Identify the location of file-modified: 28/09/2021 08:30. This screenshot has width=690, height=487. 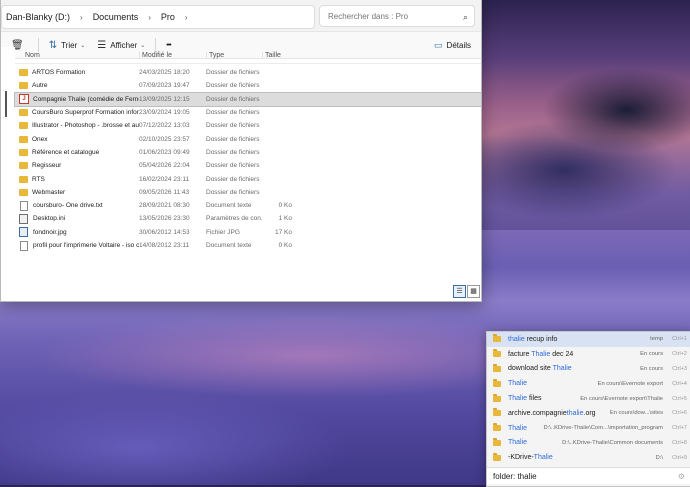
(164, 206).